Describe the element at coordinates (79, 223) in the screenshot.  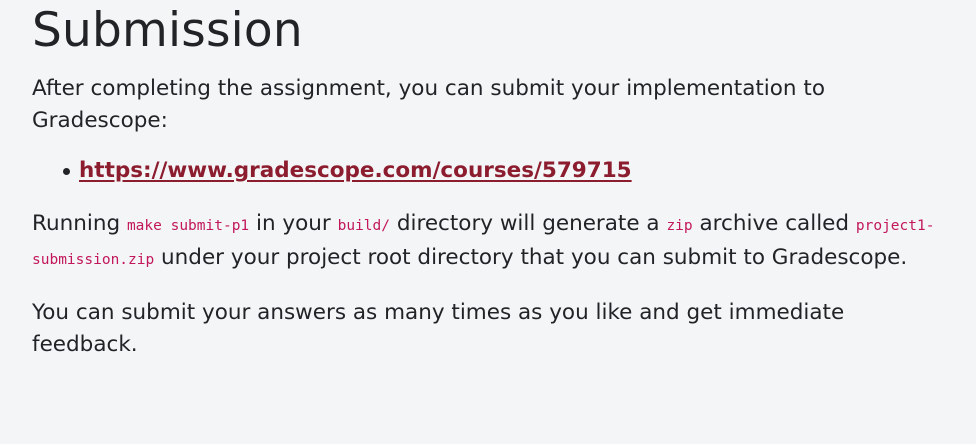
I see `text-segment: Running` at that location.